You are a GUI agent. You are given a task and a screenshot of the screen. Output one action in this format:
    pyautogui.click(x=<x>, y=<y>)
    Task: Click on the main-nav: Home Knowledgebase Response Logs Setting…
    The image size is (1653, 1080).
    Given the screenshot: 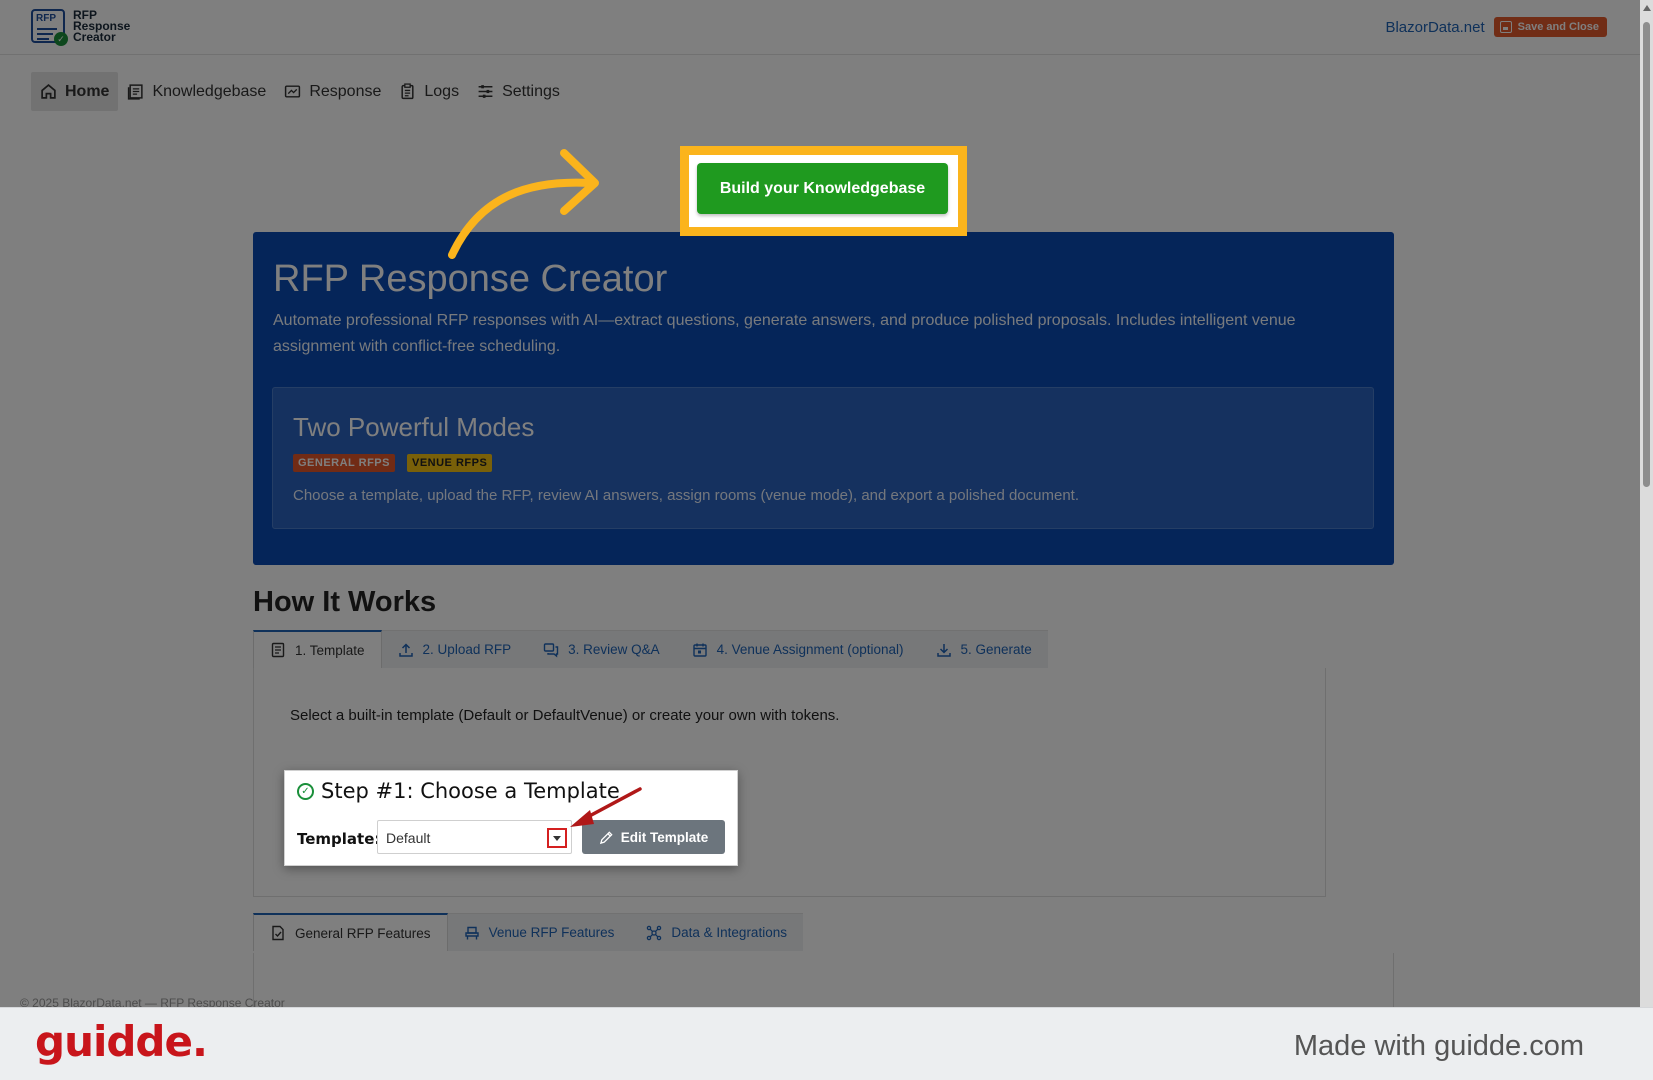 What is the action you would take?
    pyautogui.click(x=300, y=91)
    